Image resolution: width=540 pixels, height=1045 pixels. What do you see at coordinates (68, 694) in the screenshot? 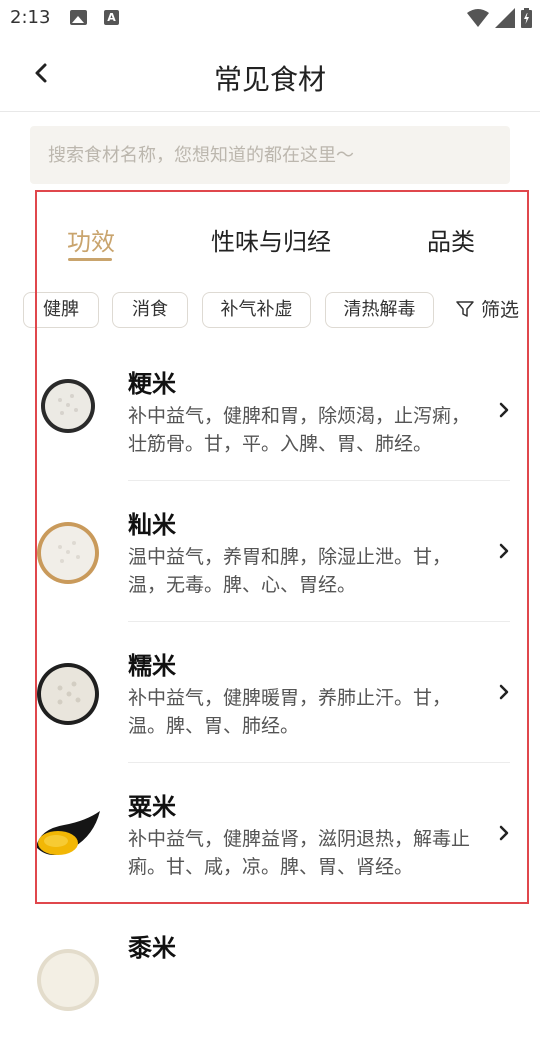
I see `glutinous-rice-bowl-image` at bounding box center [68, 694].